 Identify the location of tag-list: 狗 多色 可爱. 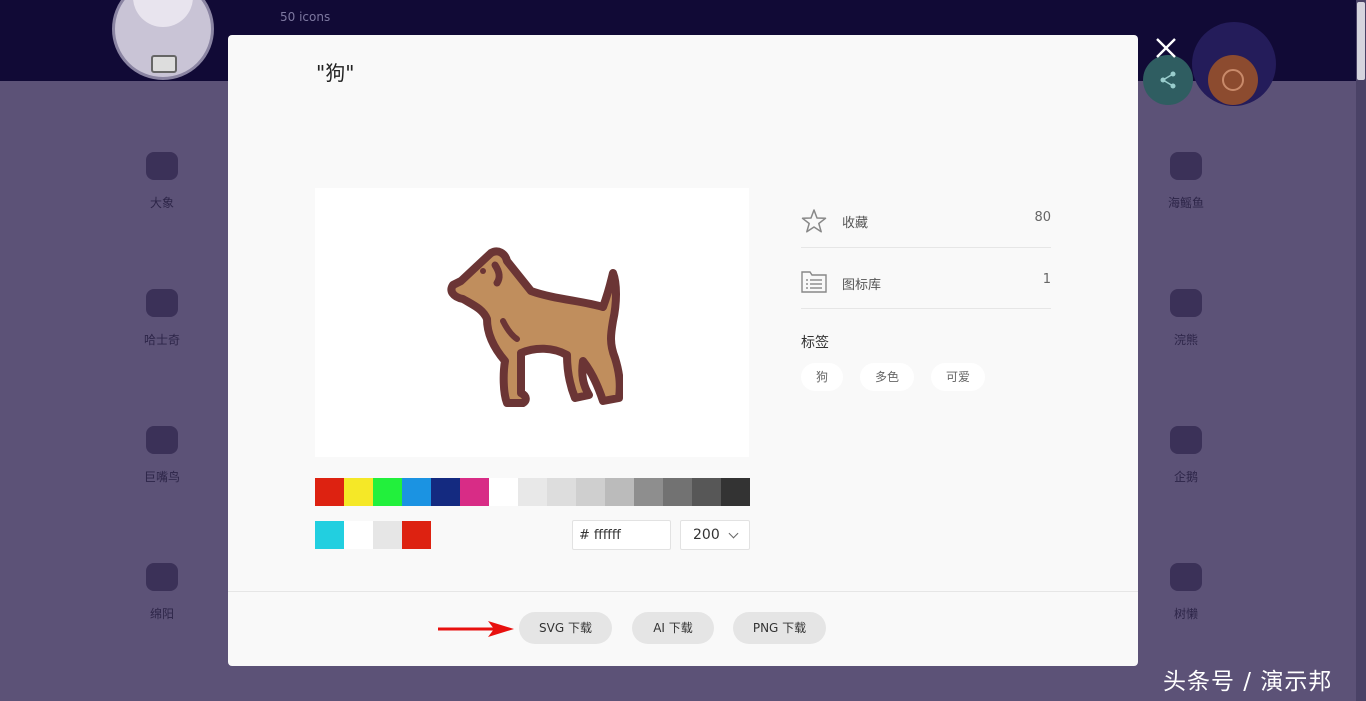
(901, 377).